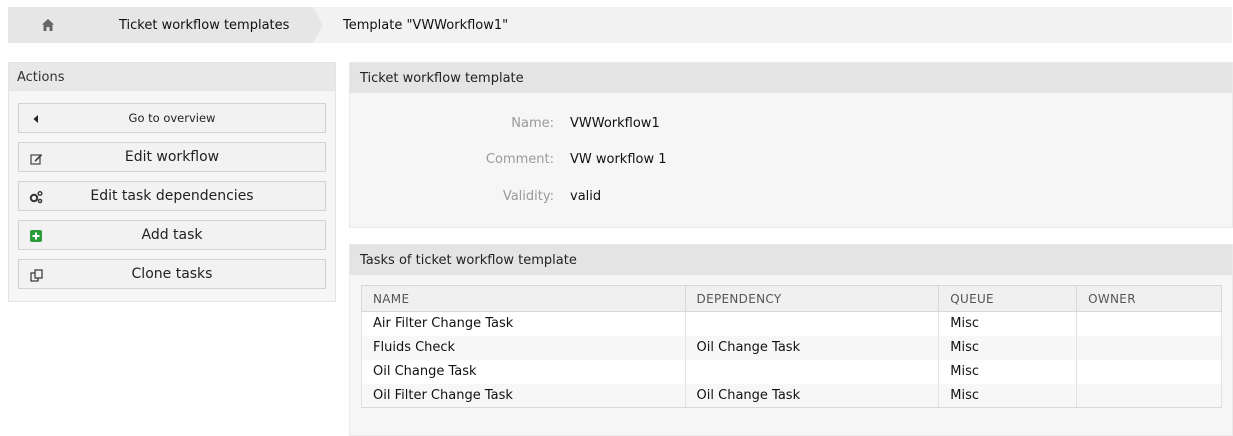  I want to click on column-header-name: NAME, so click(523, 298).